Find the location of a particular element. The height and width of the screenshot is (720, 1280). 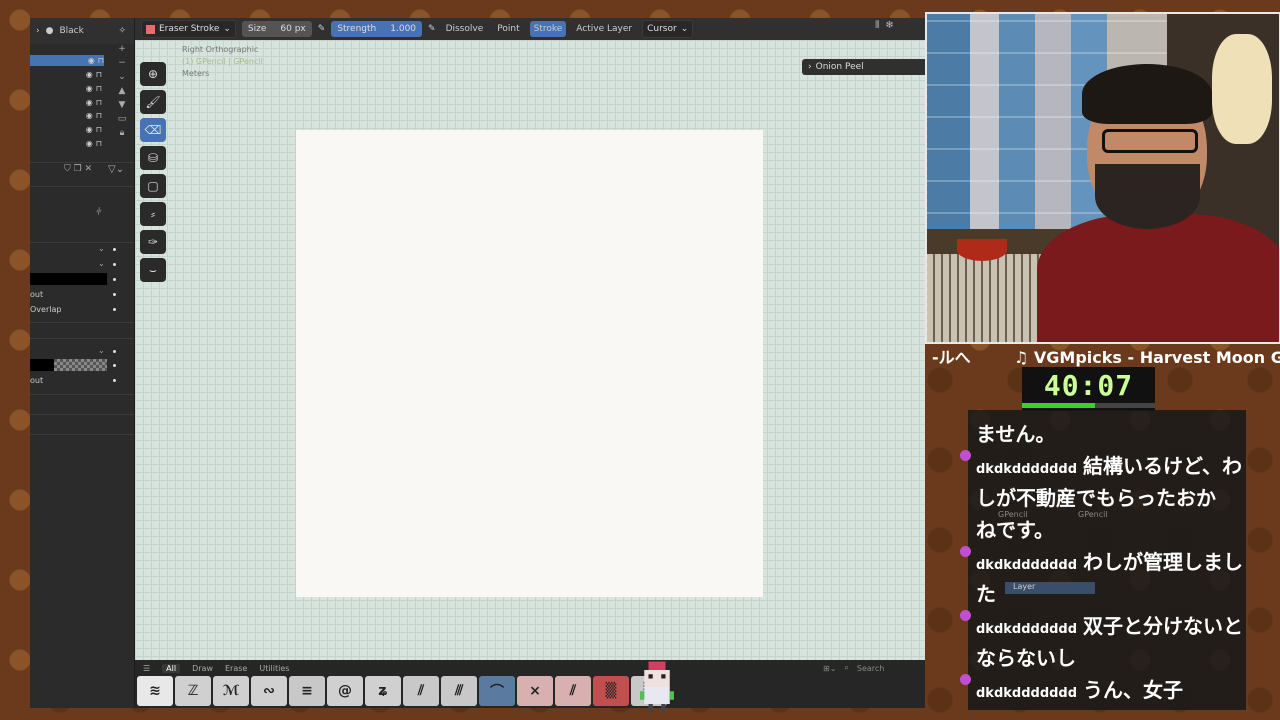

onion-peel-panel: › Onion Peel is located at coordinates (863, 67).